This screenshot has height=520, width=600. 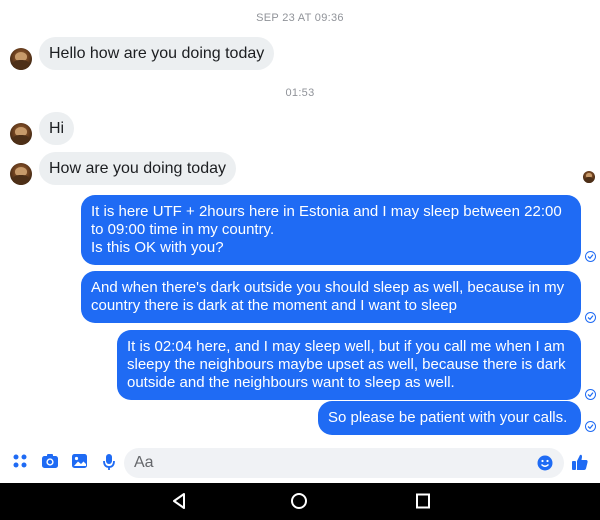 I want to click on back-icon, so click(x=179, y=503).